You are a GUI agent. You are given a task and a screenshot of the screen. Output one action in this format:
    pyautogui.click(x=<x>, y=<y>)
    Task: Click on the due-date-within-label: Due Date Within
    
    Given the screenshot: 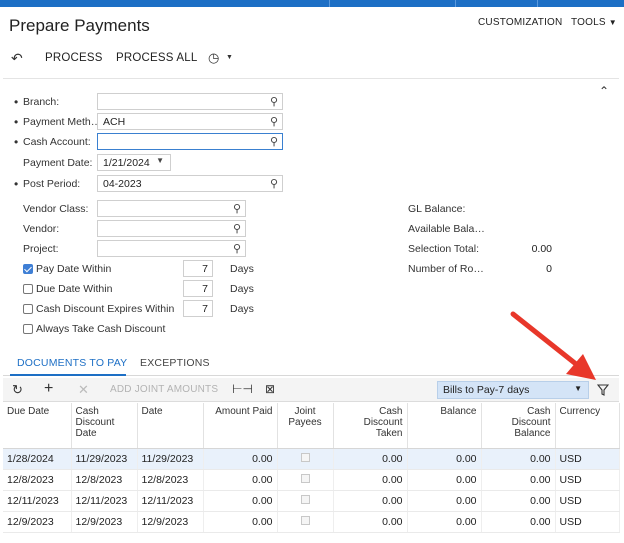 What is the action you would take?
    pyautogui.click(x=74, y=289)
    